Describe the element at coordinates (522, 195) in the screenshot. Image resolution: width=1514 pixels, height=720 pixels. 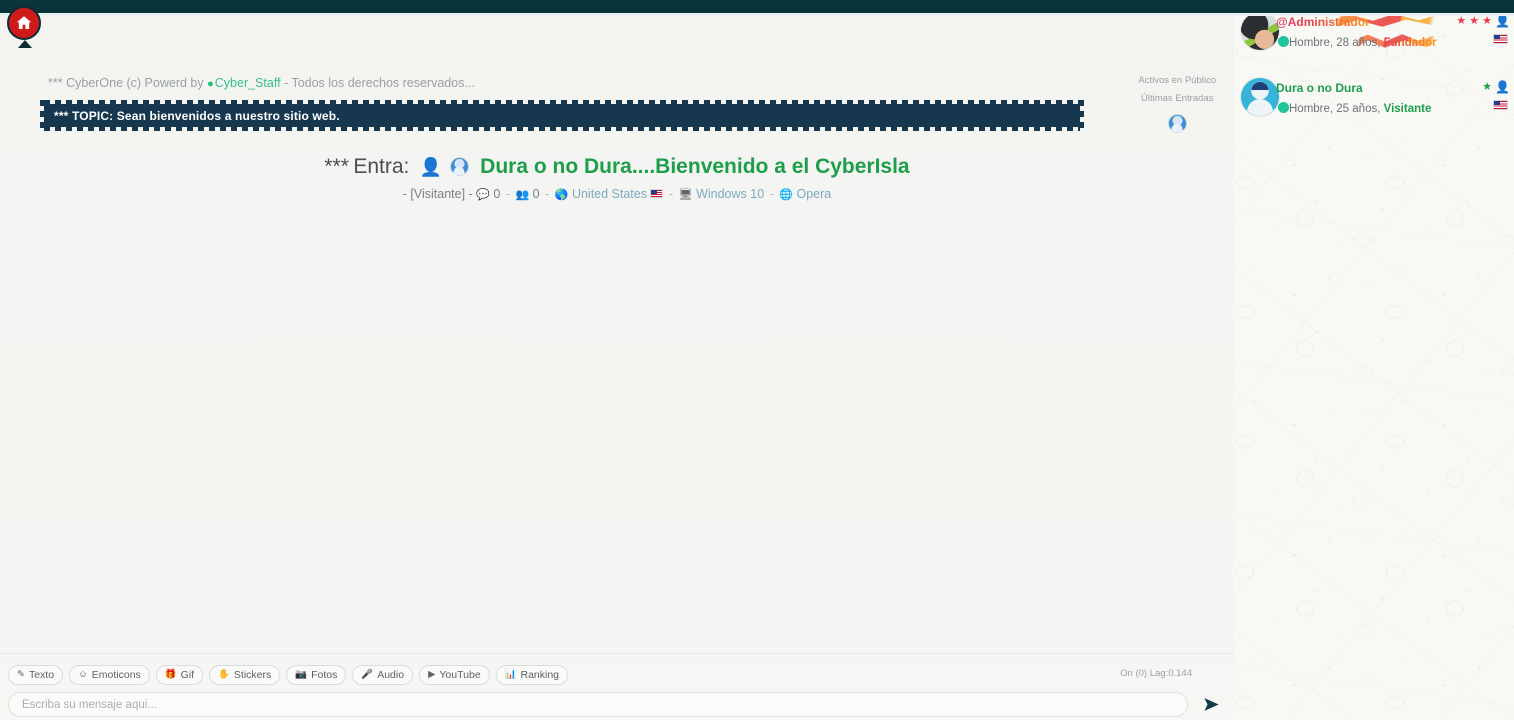
I see `users-icon: 👥` at that location.